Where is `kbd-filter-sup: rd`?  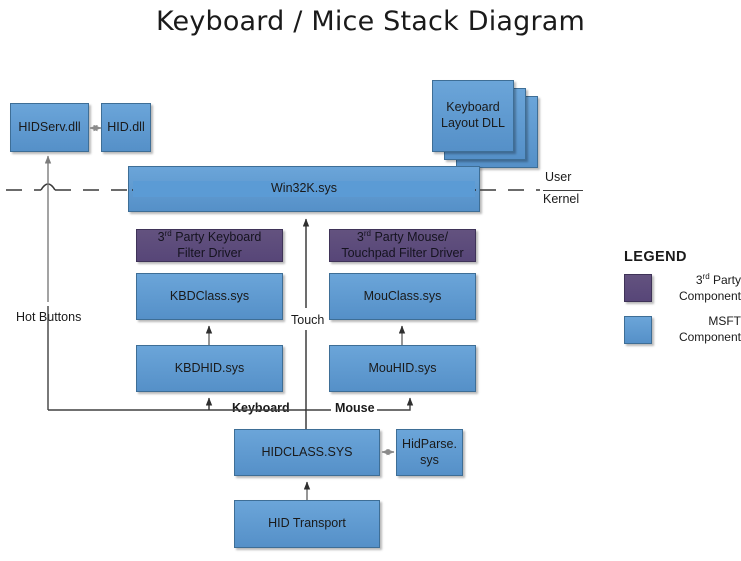 kbd-filter-sup: rd is located at coordinates (168, 234).